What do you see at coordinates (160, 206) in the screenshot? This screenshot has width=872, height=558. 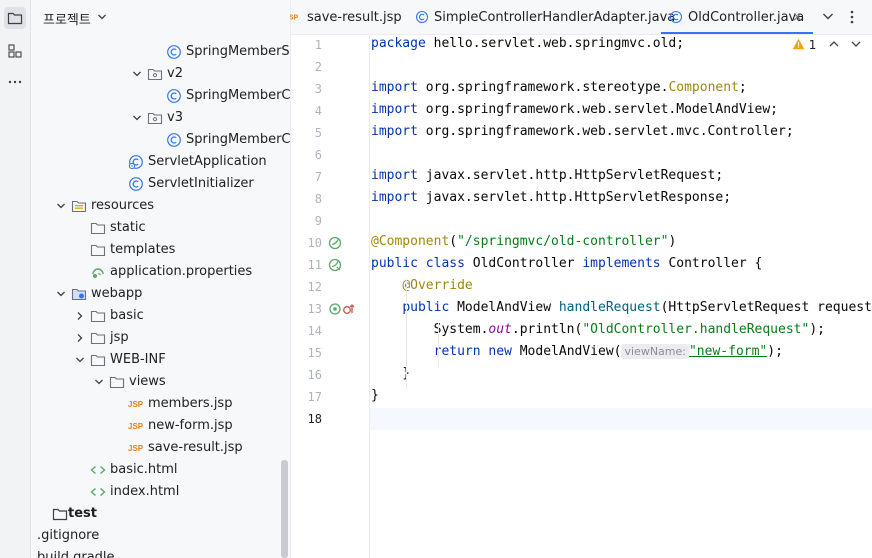 I see `tree-item: resources` at bounding box center [160, 206].